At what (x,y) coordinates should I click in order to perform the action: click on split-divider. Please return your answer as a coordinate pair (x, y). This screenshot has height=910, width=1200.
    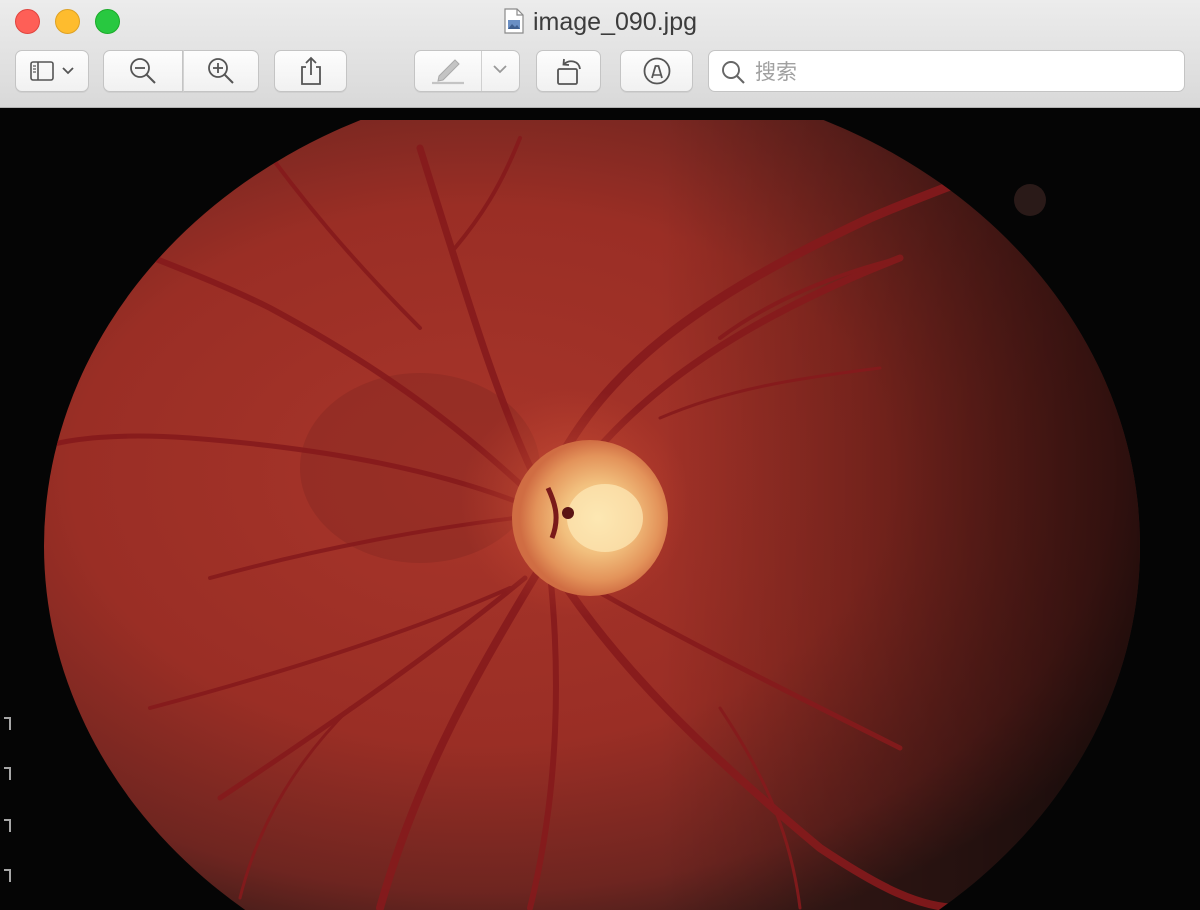
    Looking at the image, I should click on (481, 71).